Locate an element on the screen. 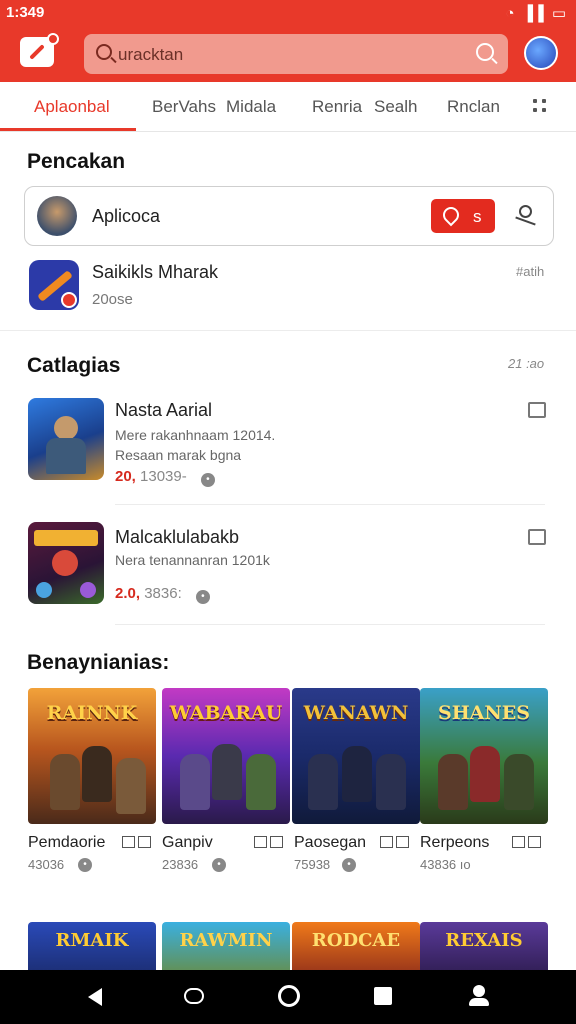 The width and height of the screenshot is (576, 1024). tab-renria: Renria is located at coordinates (337, 107).